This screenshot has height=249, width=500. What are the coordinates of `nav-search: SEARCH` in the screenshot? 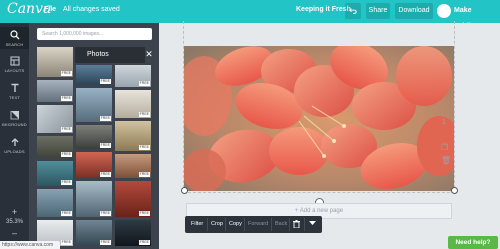 It's located at (14, 38).